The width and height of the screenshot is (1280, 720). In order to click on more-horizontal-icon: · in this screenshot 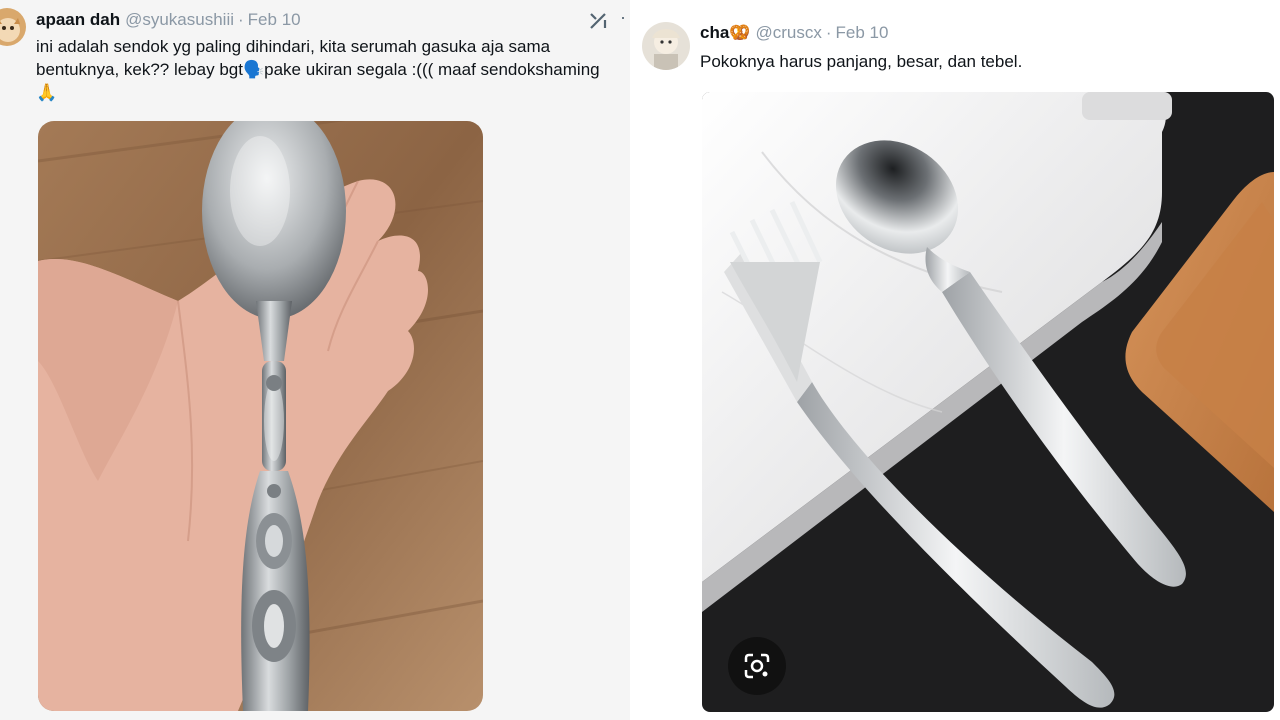, I will do `click(623, 17)`.